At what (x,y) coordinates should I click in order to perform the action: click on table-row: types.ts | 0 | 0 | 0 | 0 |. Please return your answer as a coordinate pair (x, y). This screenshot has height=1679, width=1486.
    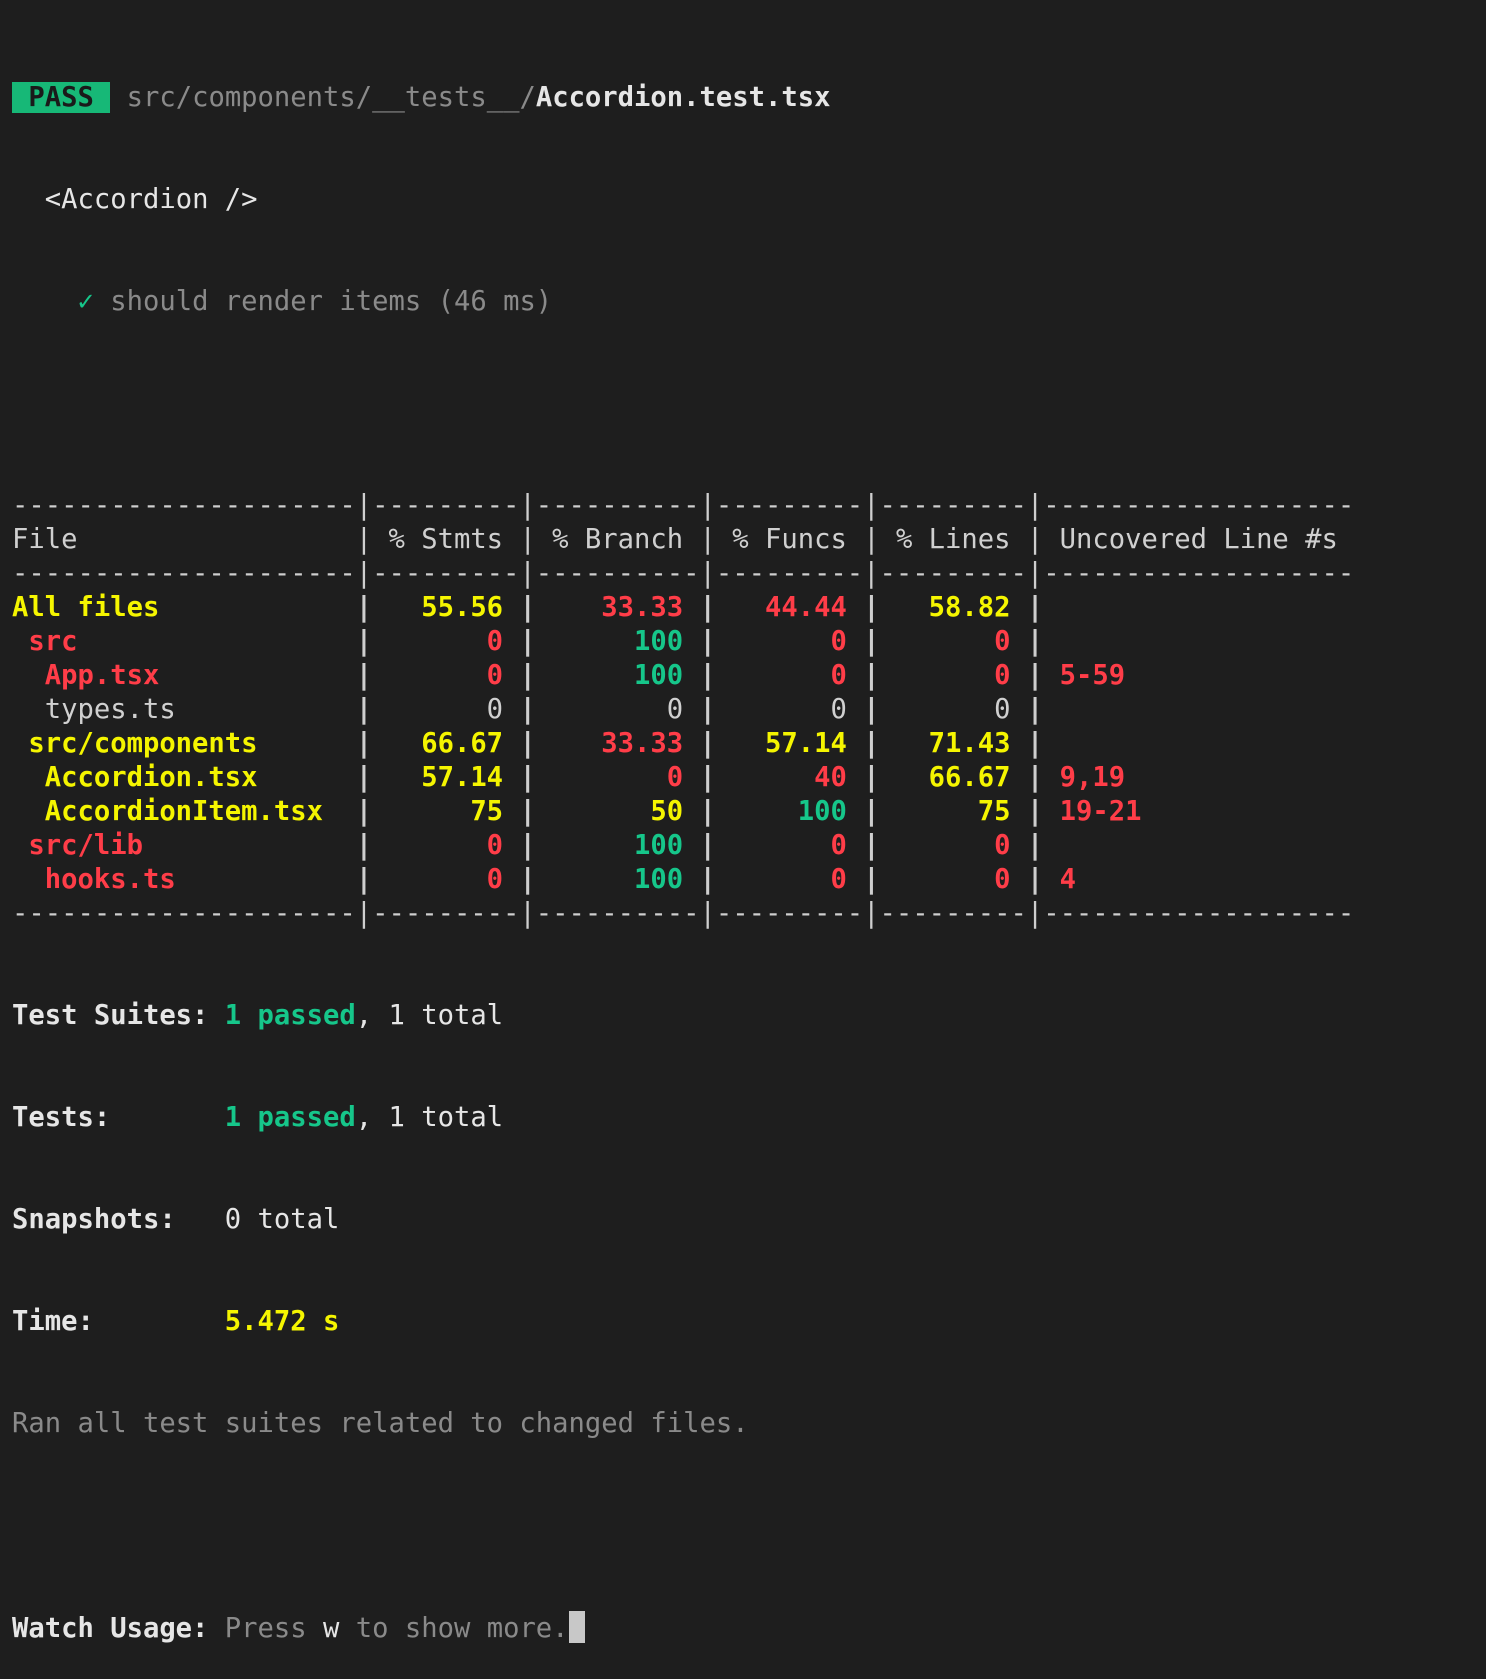
    Looking at the image, I should click on (683, 710).